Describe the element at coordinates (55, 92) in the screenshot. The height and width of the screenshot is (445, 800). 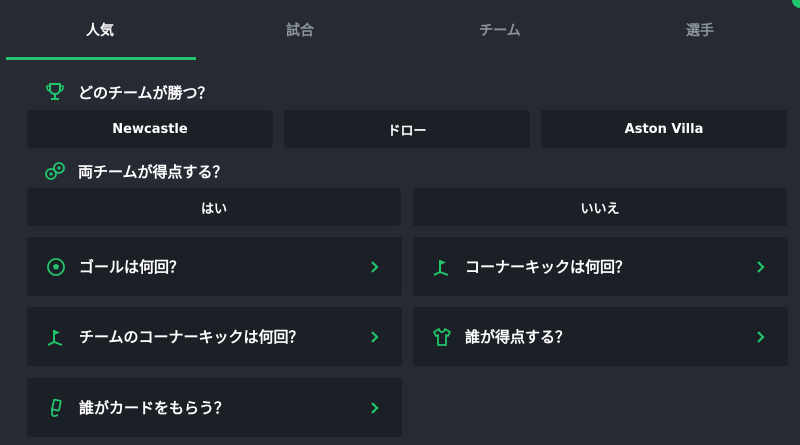
I see `trophy-icon` at that location.